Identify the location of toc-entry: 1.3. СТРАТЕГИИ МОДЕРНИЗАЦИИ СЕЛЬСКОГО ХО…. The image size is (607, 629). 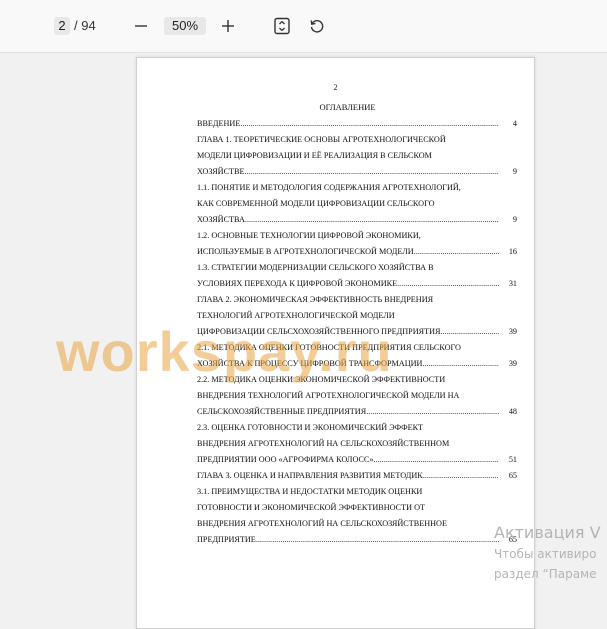
(357, 276).